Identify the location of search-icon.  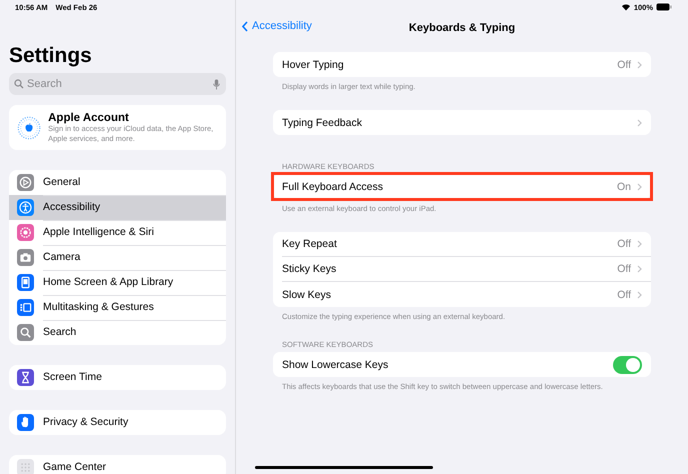
(19, 84).